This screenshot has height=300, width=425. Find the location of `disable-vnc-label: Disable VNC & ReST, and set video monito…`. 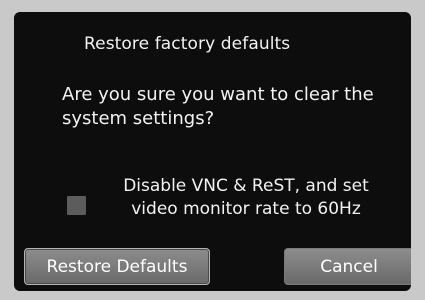

disable-vnc-label: Disable VNC & ReST, and set video monito… is located at coordinates (246, 198).